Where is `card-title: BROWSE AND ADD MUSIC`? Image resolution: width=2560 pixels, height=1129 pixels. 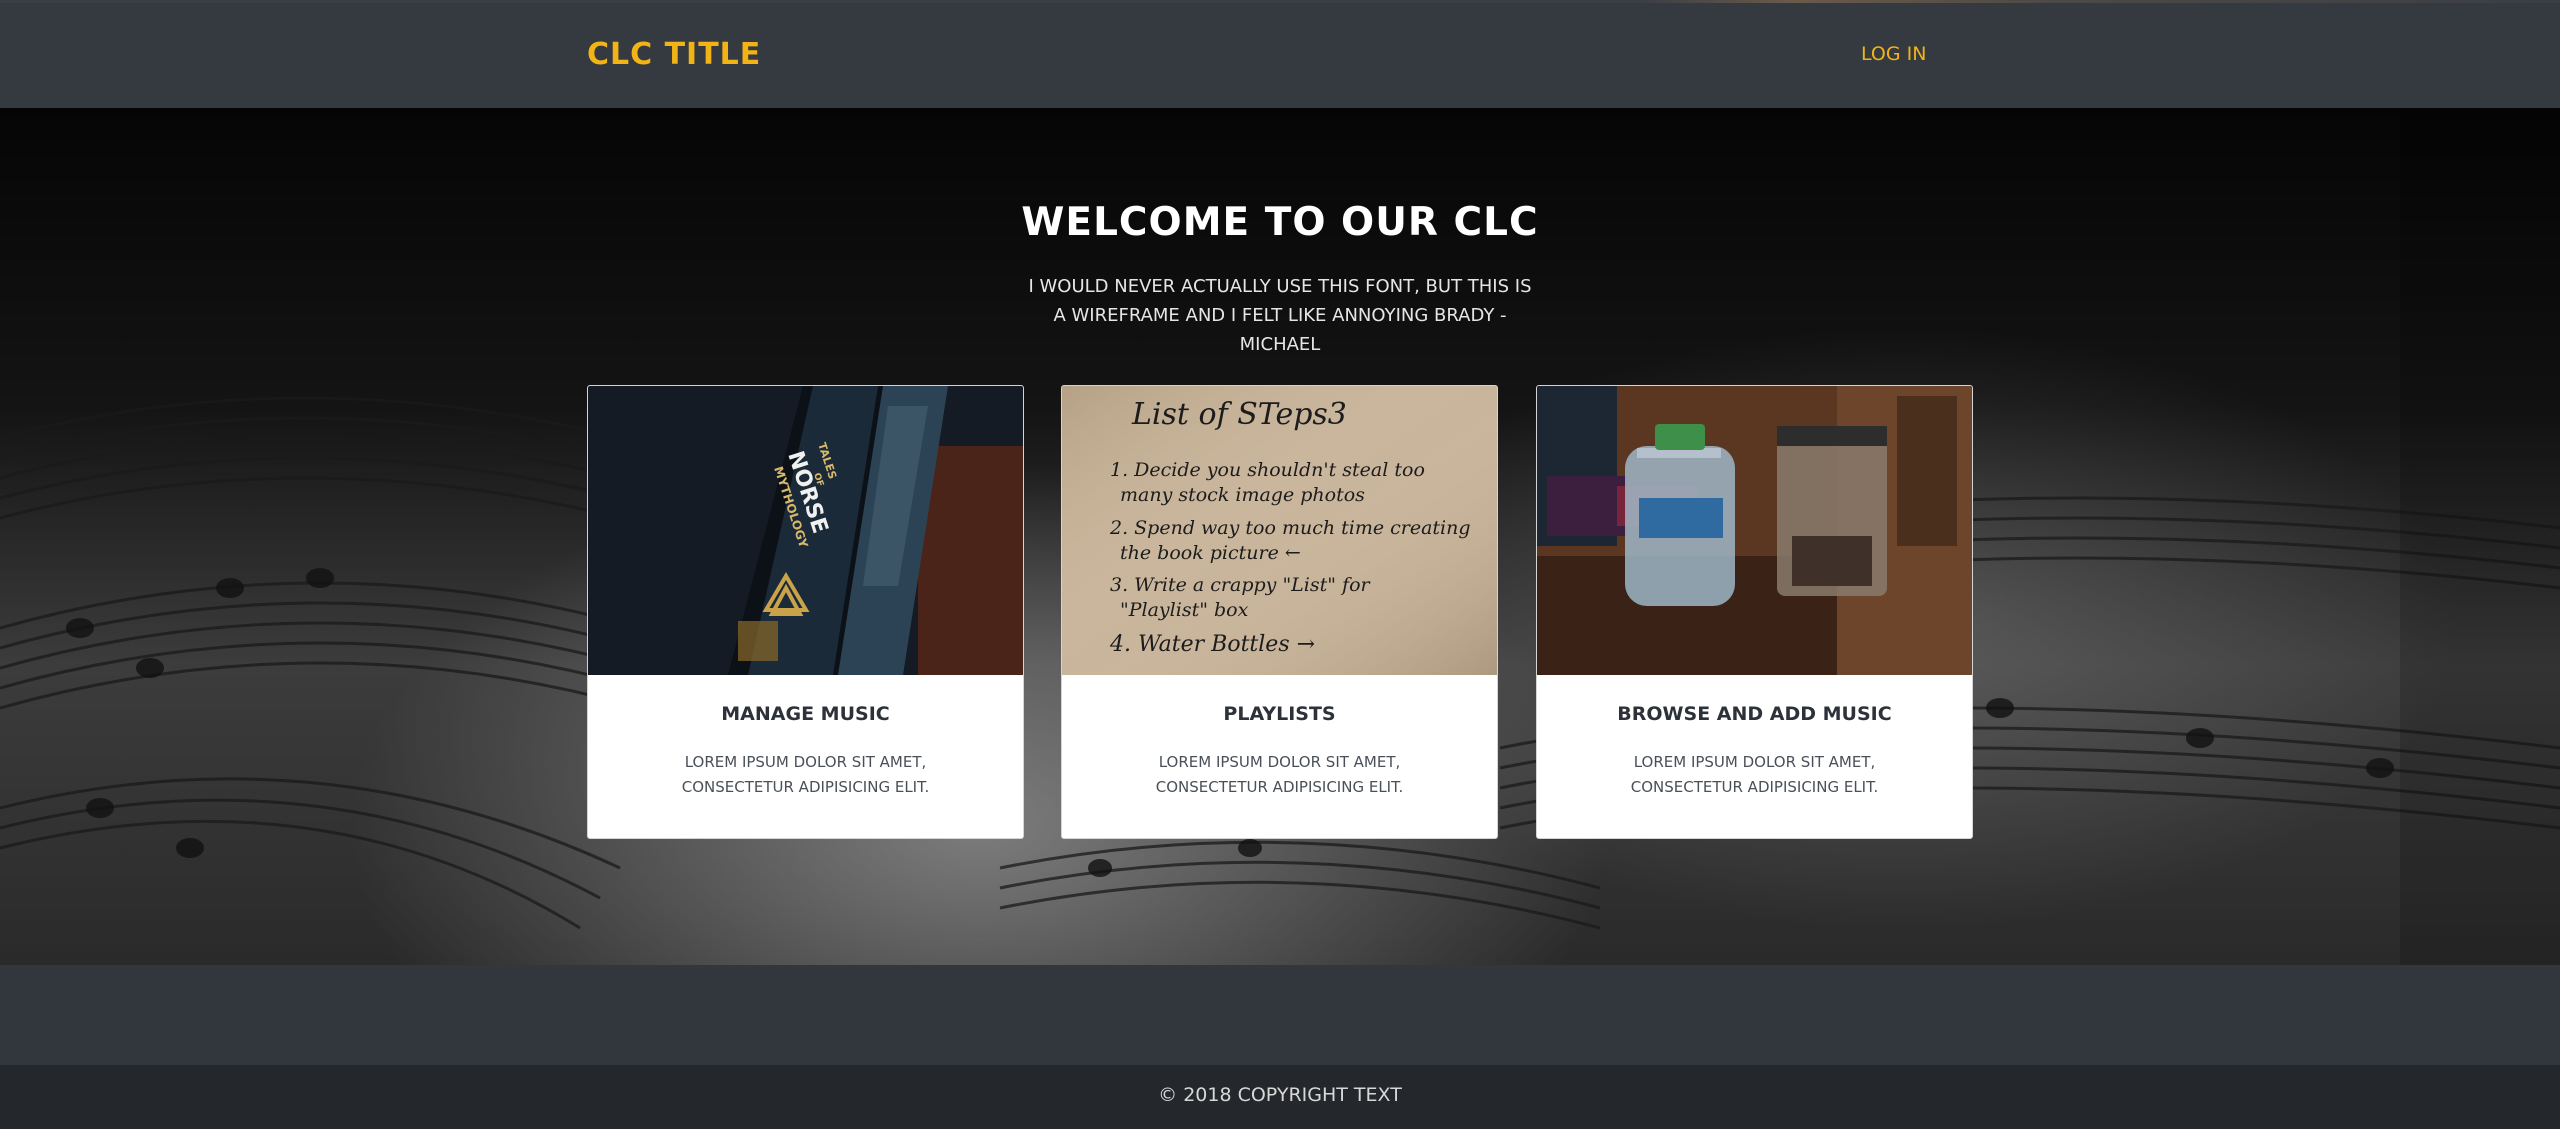
card-title: BROWSE AND ADD MUSIC is located at coordinates (1754, 714).